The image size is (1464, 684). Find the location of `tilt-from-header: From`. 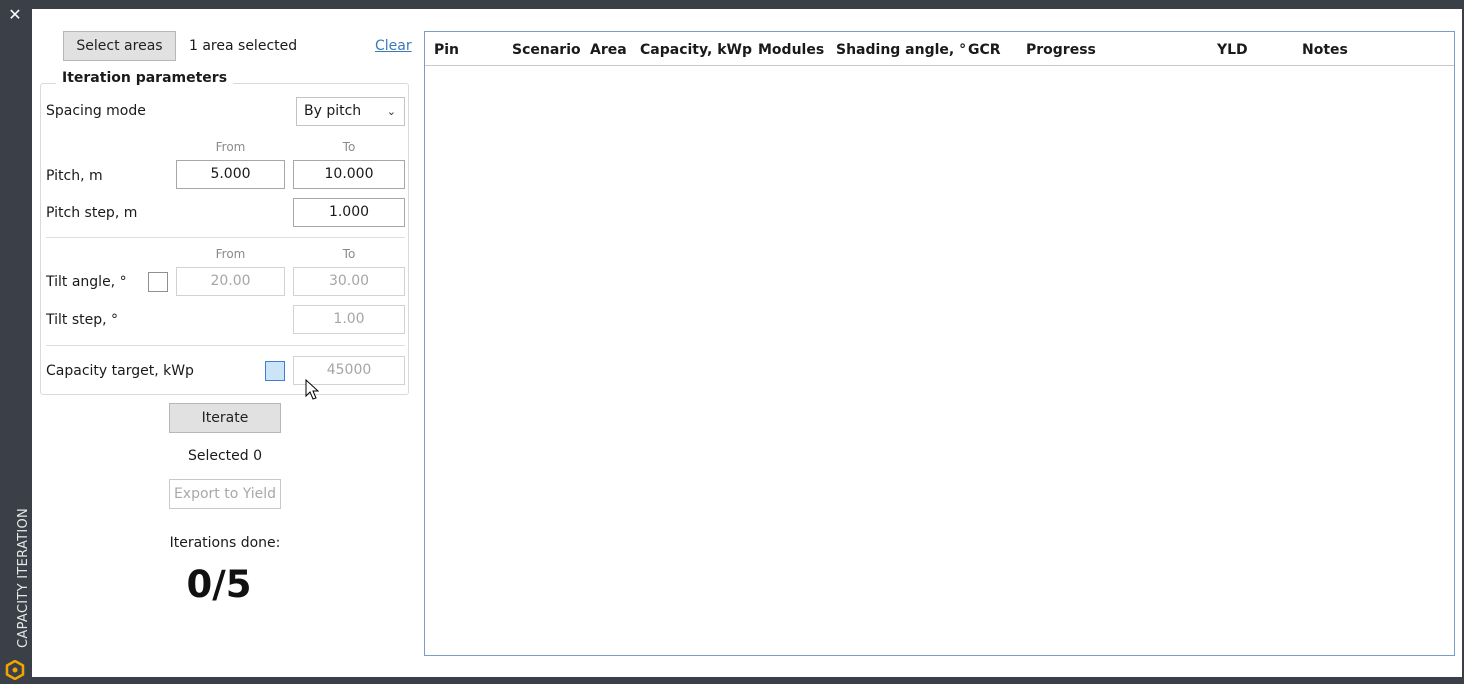

tilt-from-header: From is located at coordinates (230, 254).